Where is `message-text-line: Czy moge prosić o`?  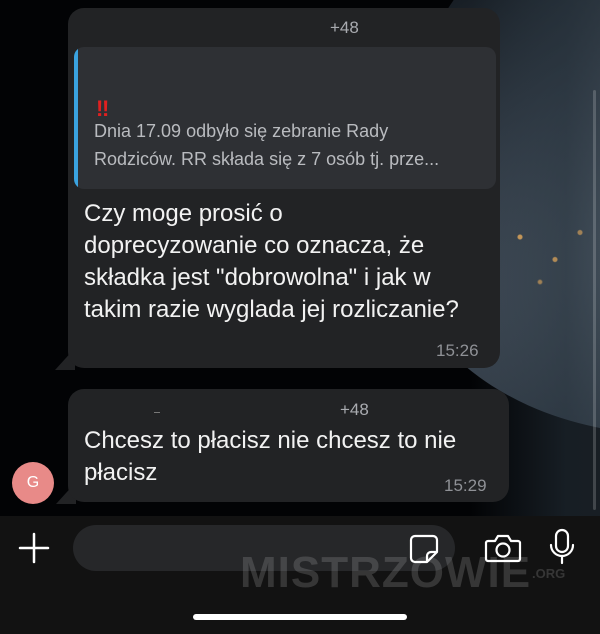
message-text-line: Czy moge prosić o is located at coordinates (183, 213).